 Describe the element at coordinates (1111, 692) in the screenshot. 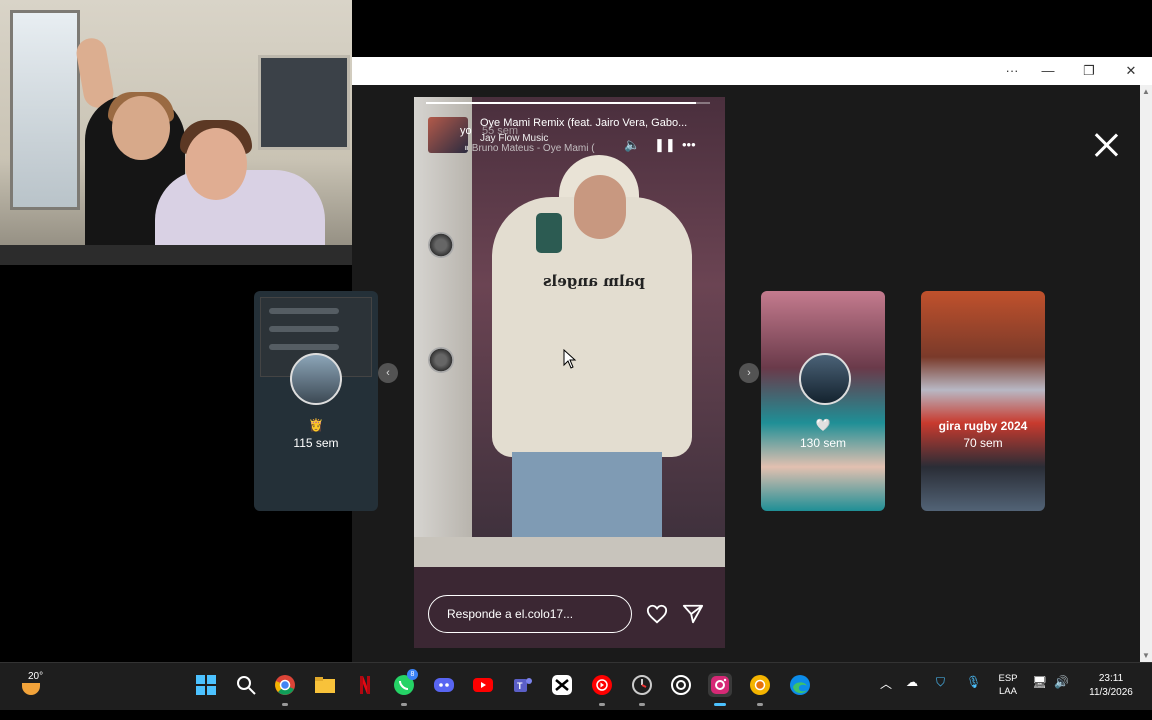

I see `date: 11/3/2026` at that location.